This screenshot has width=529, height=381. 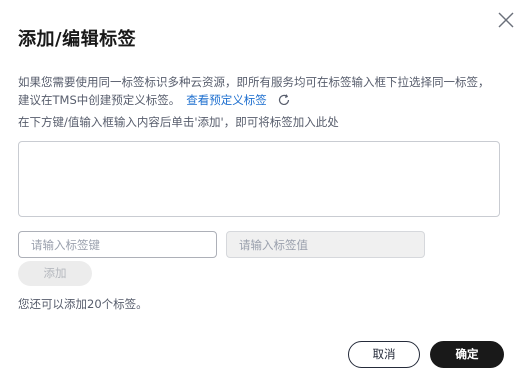 What do you see at coordinates (83, 304) in the screenshot?
I see `remaining-count-text: 您还可以添加20个标签。` at bounding box center [83, 304].